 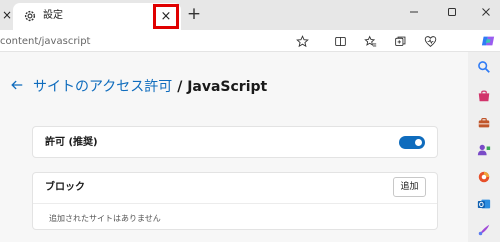 I want to click on back-arrow-icon, so click(x=17, y=85).